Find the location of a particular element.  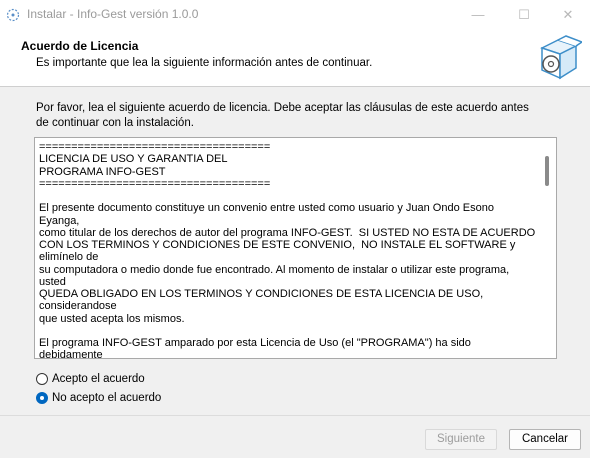

accept-radio-circle is located at coordinates (42, 379).